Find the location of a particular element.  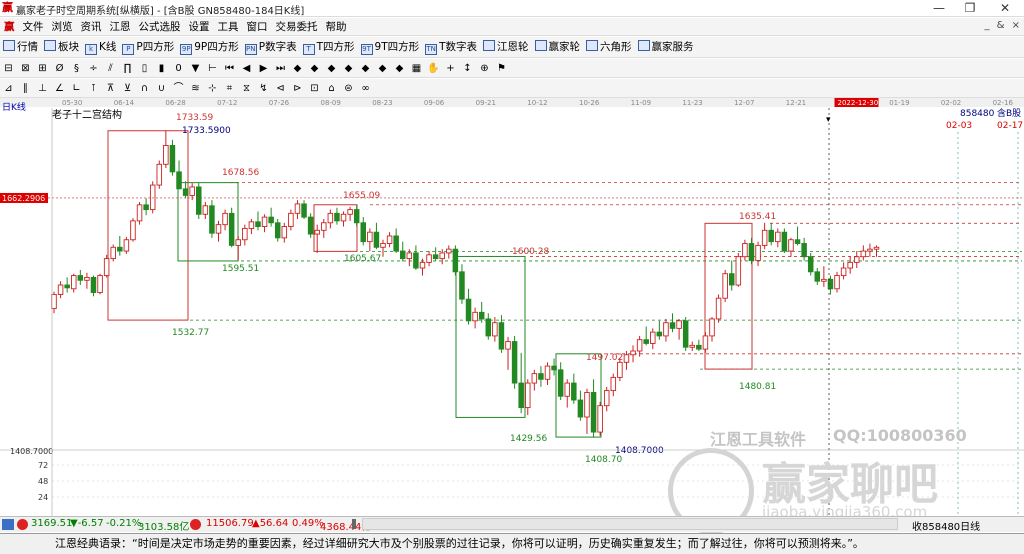

tb2-tool-20-icon: ◆ is located at coordinates (348, 68).